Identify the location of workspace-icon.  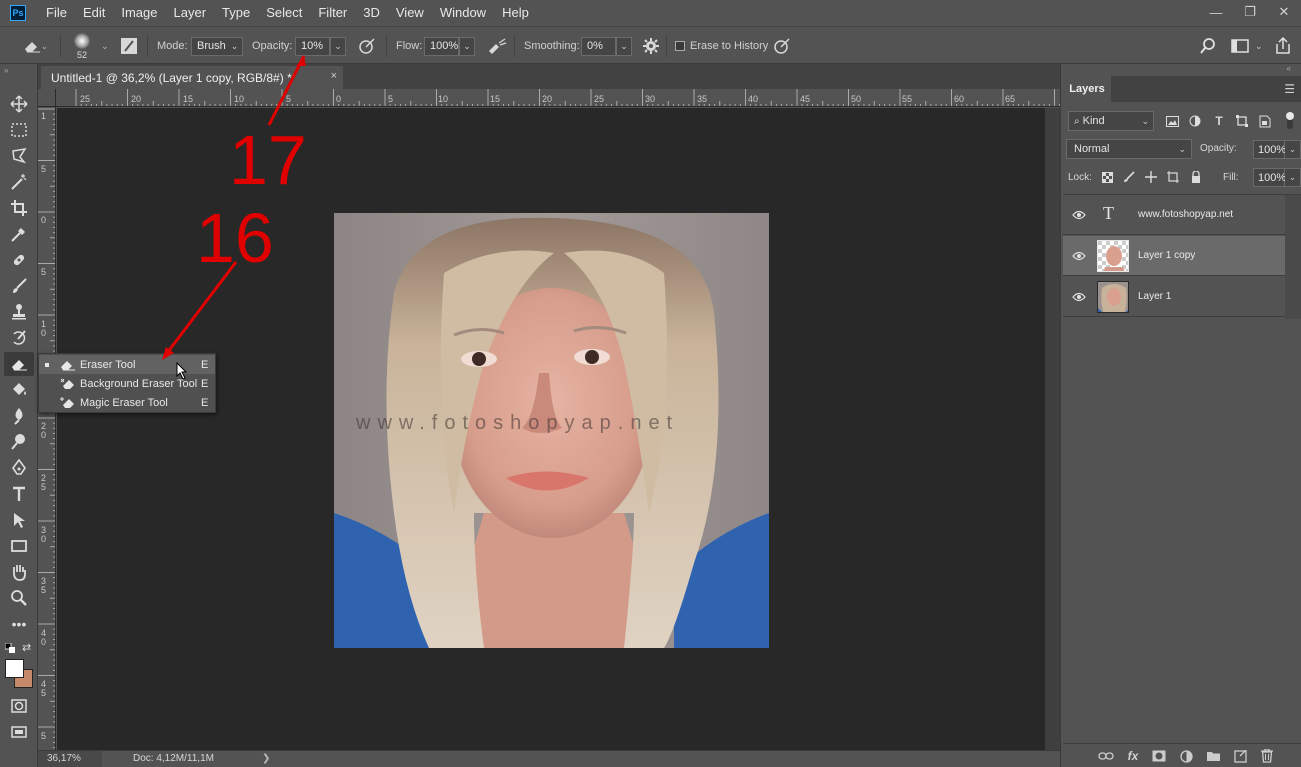
(1240, 46).